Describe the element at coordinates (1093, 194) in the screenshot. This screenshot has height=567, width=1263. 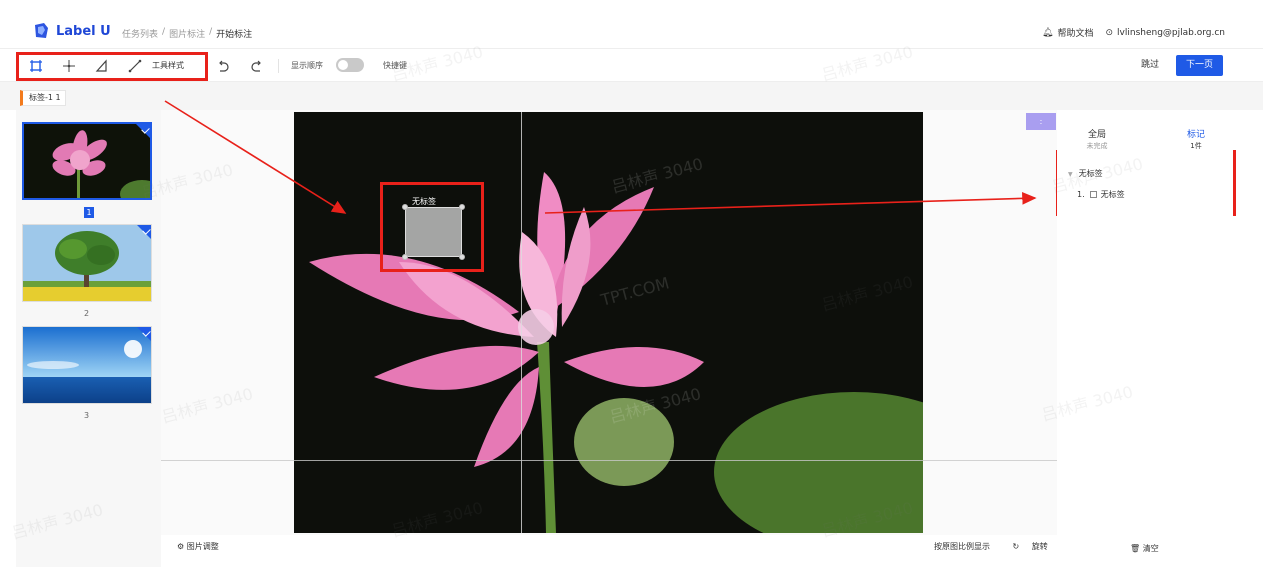
I see `rect-shape-icon` at that location.